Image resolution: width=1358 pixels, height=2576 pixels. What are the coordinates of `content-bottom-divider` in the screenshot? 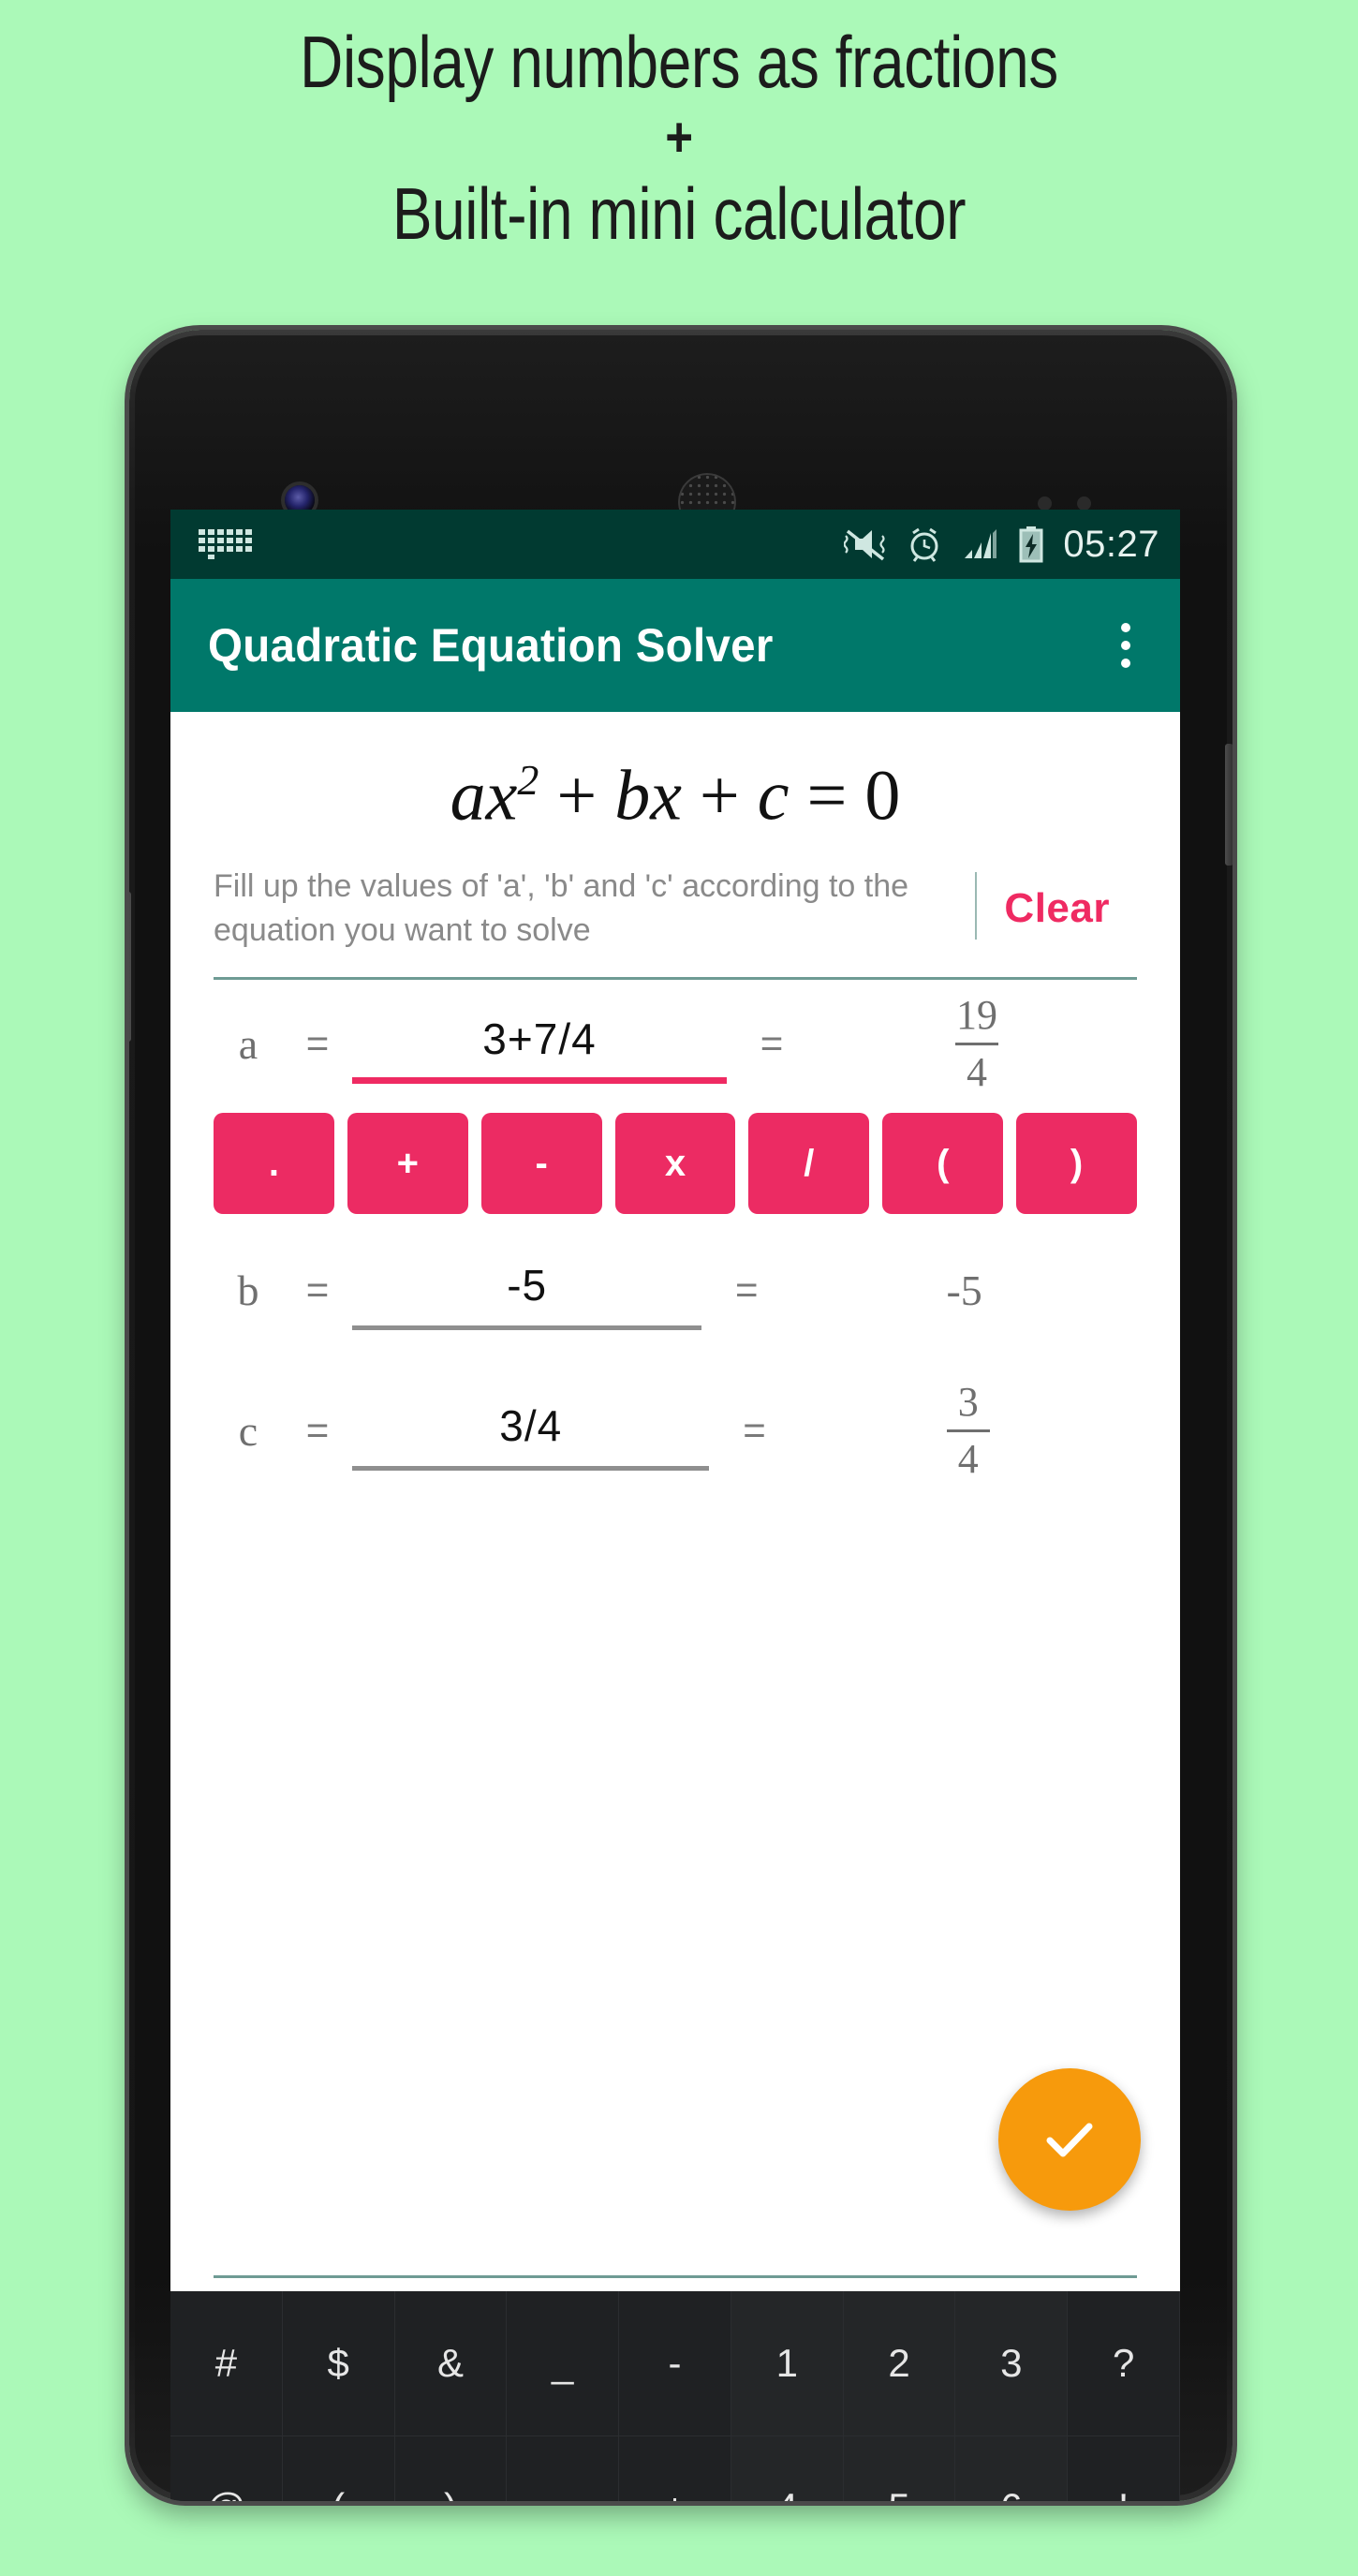 It's located at (676, 2276).